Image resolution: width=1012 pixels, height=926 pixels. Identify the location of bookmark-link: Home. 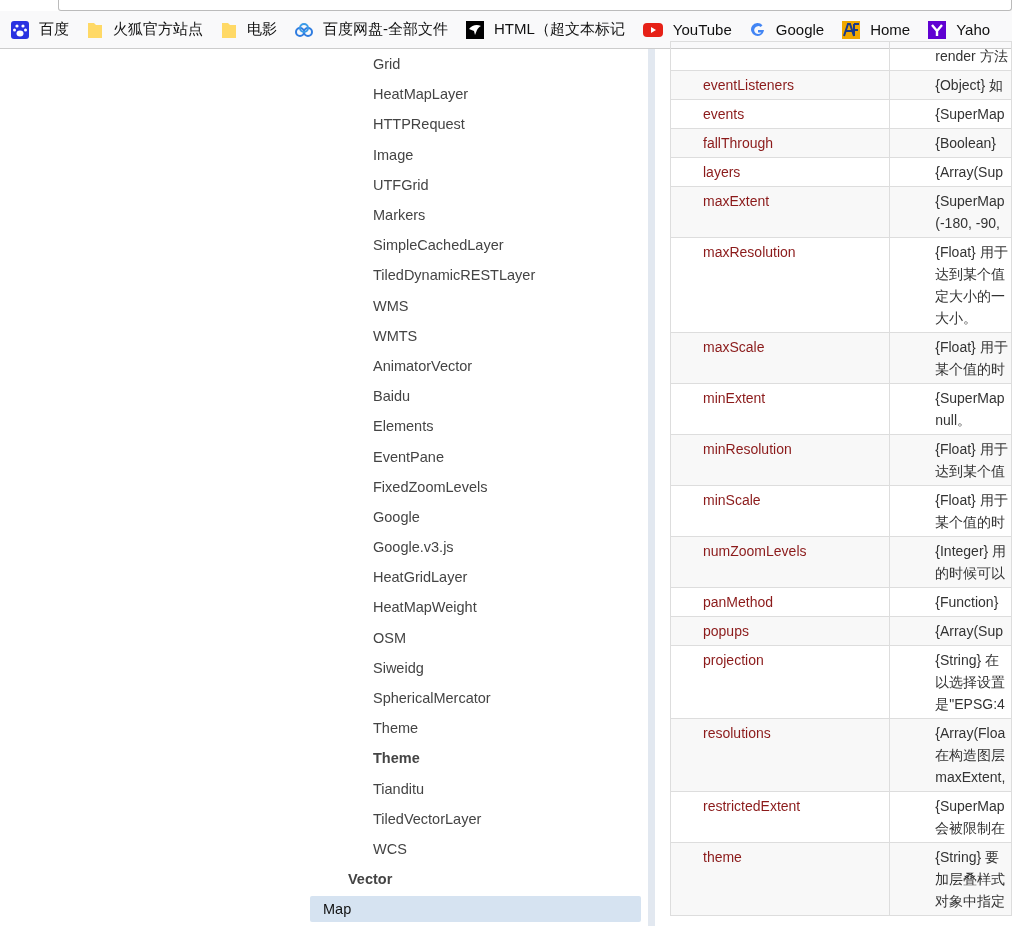
(890, 29).